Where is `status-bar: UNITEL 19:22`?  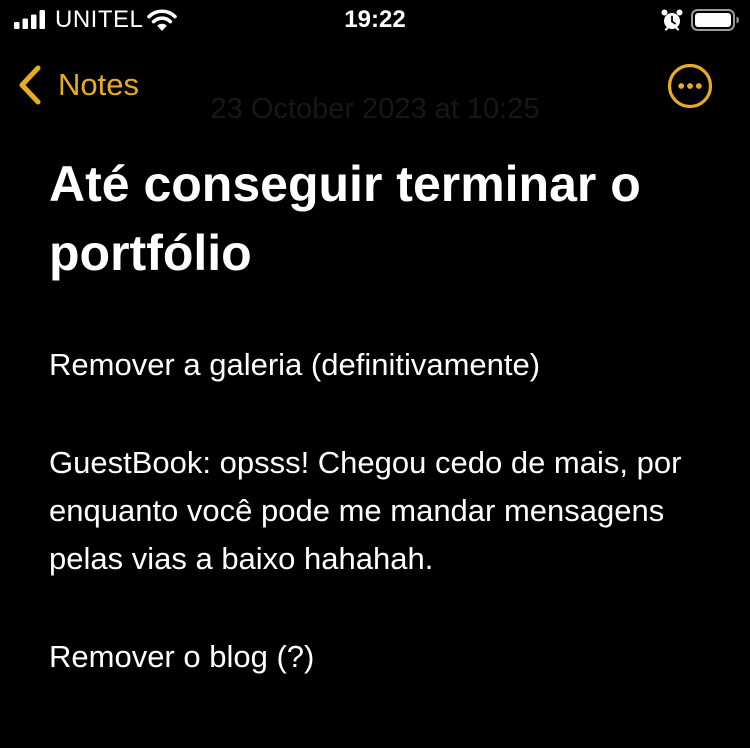
status-bar: UNITEL 19:22 is located at coordinates (375, 20).